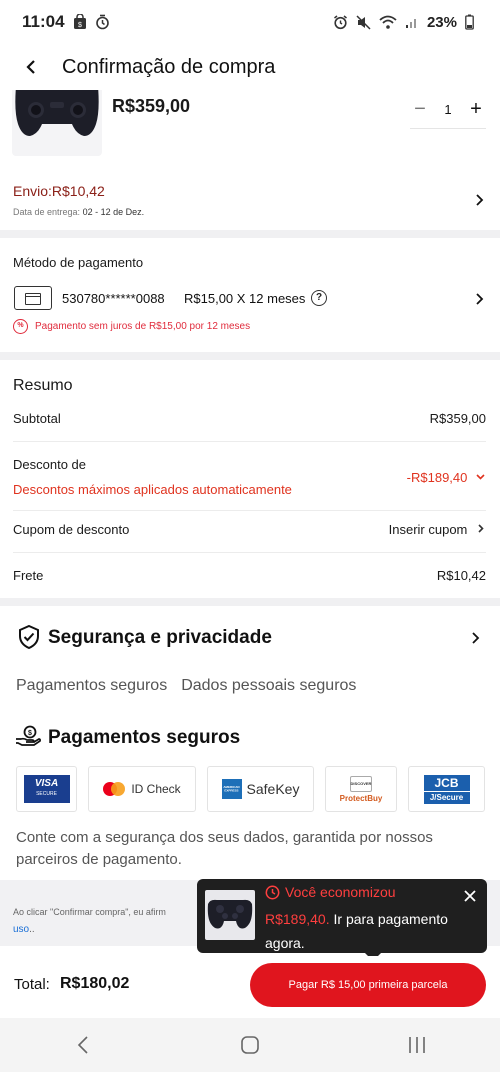 The image size is (500, 1072). I want to click on discount-label: Desconto de, so click(49, 464).